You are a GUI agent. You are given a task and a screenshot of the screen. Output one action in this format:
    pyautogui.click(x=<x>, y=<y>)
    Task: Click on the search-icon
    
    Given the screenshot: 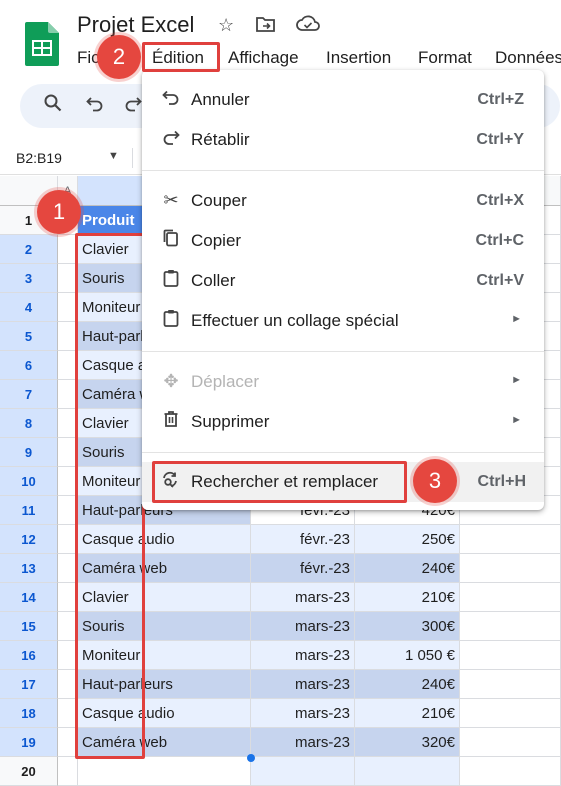 What is the action you would take?
    pyautogui.click(x=53, y=106)
    